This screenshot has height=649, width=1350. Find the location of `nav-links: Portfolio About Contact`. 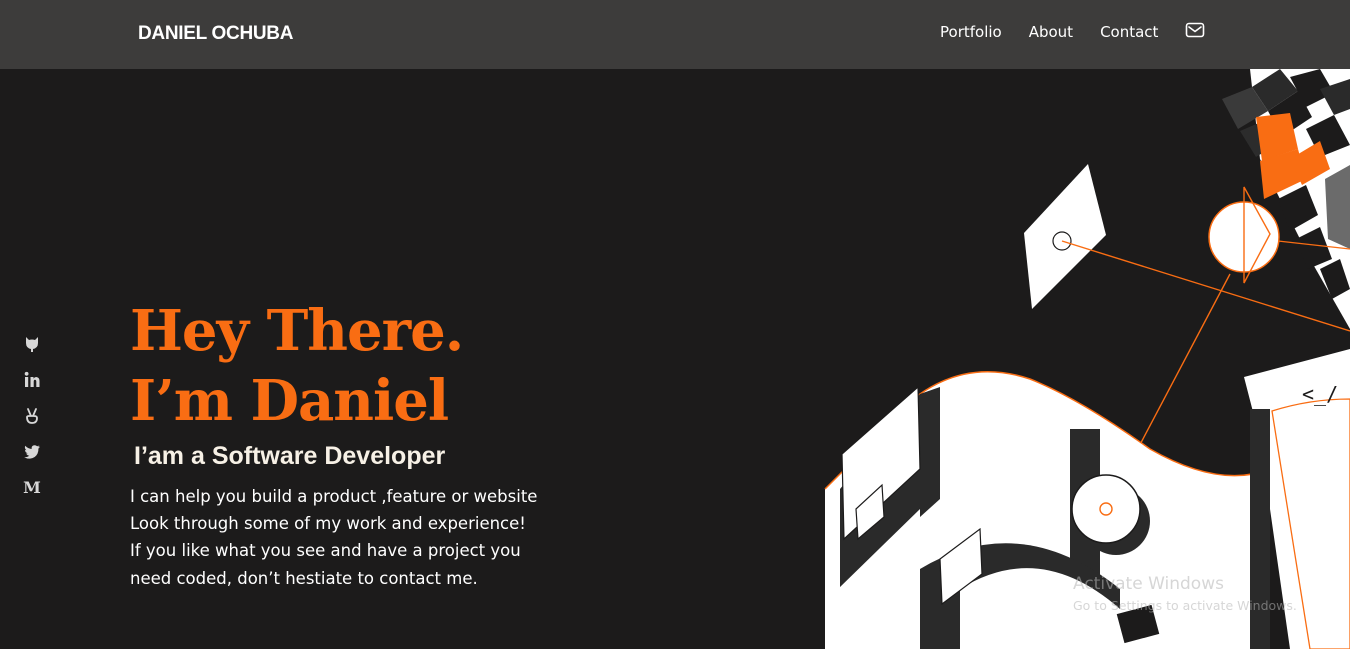

nav-links: Portfolio About Contact is located at coordinates (1072, 32).